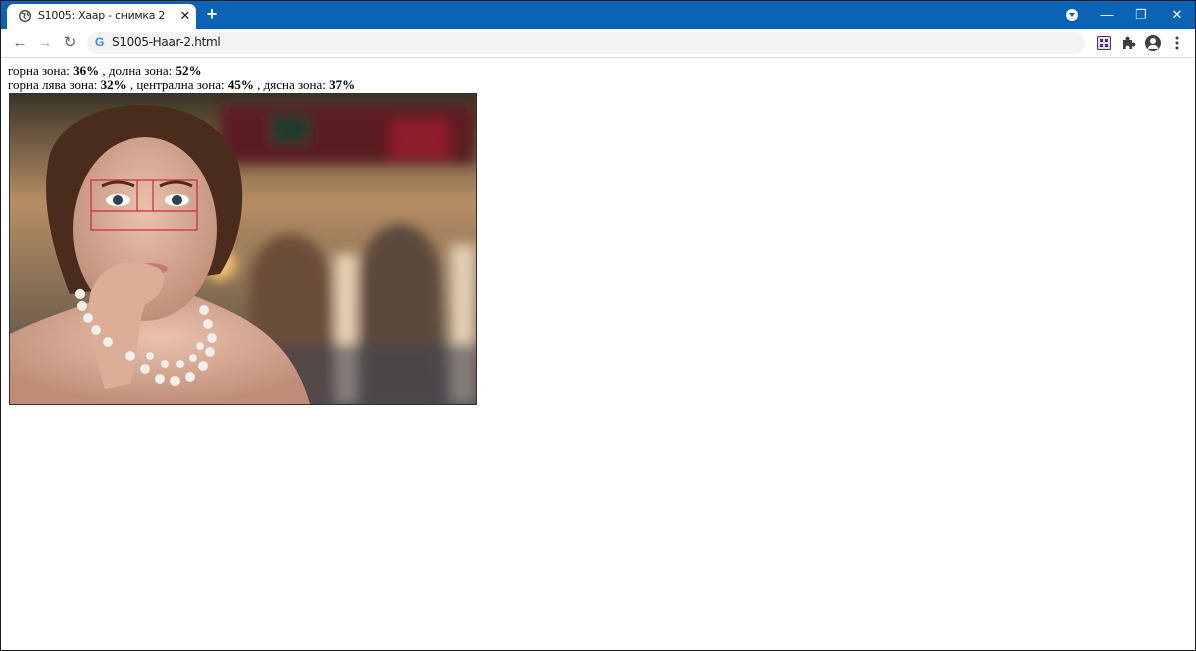 This screenshot has height=651, width=1196. I want to click on restore-button: ❐, so click(1141, 15).